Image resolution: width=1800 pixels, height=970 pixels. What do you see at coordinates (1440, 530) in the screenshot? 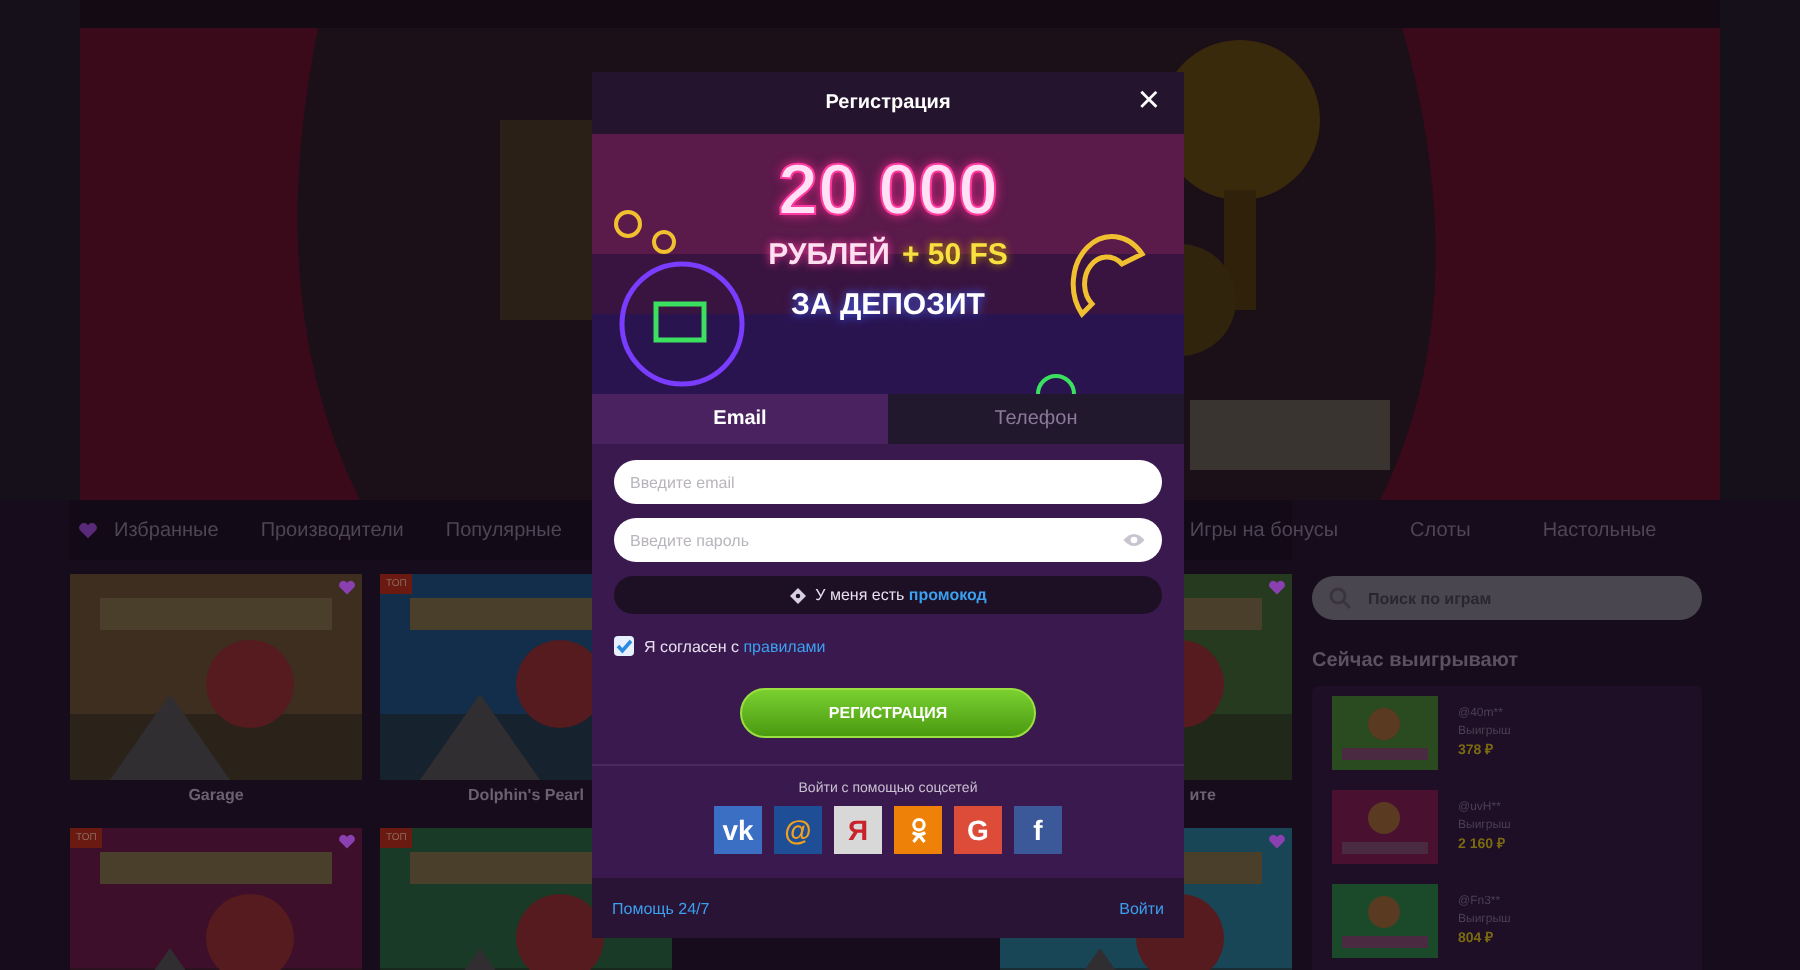
I see `nav-link: Слоты` at bounding box center [1440, 530].